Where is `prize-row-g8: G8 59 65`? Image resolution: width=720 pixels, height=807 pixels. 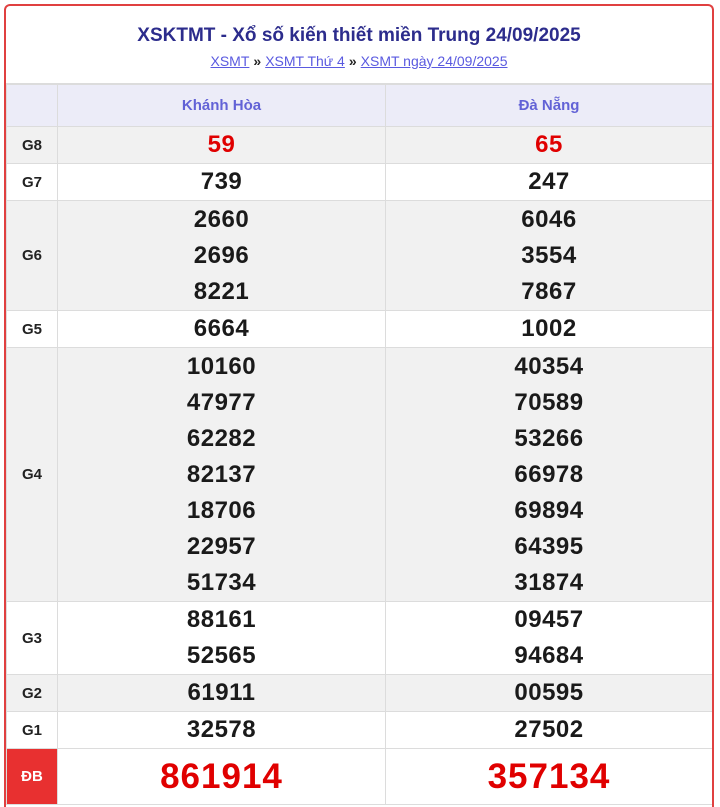 prize-row-g8: G8 59 65 is located at coordinates (359, 145).